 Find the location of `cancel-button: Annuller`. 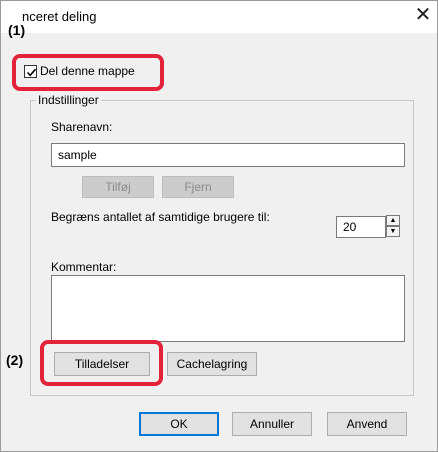

cancel-button: Annuller is located at coordinates (272, 424).